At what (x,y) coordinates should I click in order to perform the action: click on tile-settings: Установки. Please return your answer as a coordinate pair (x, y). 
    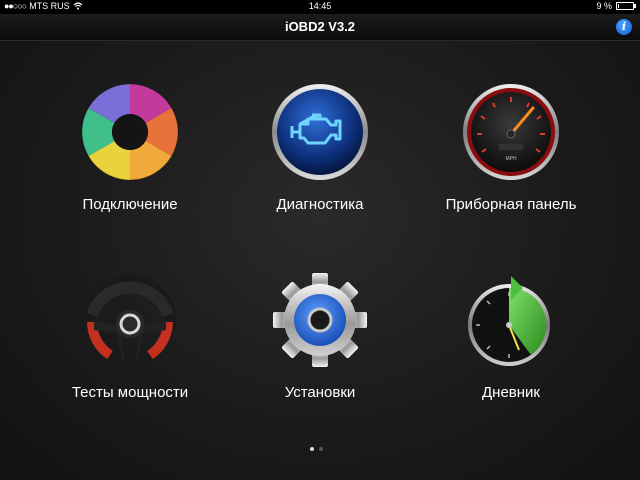
    Looking at the image, I should click on (320, 335).